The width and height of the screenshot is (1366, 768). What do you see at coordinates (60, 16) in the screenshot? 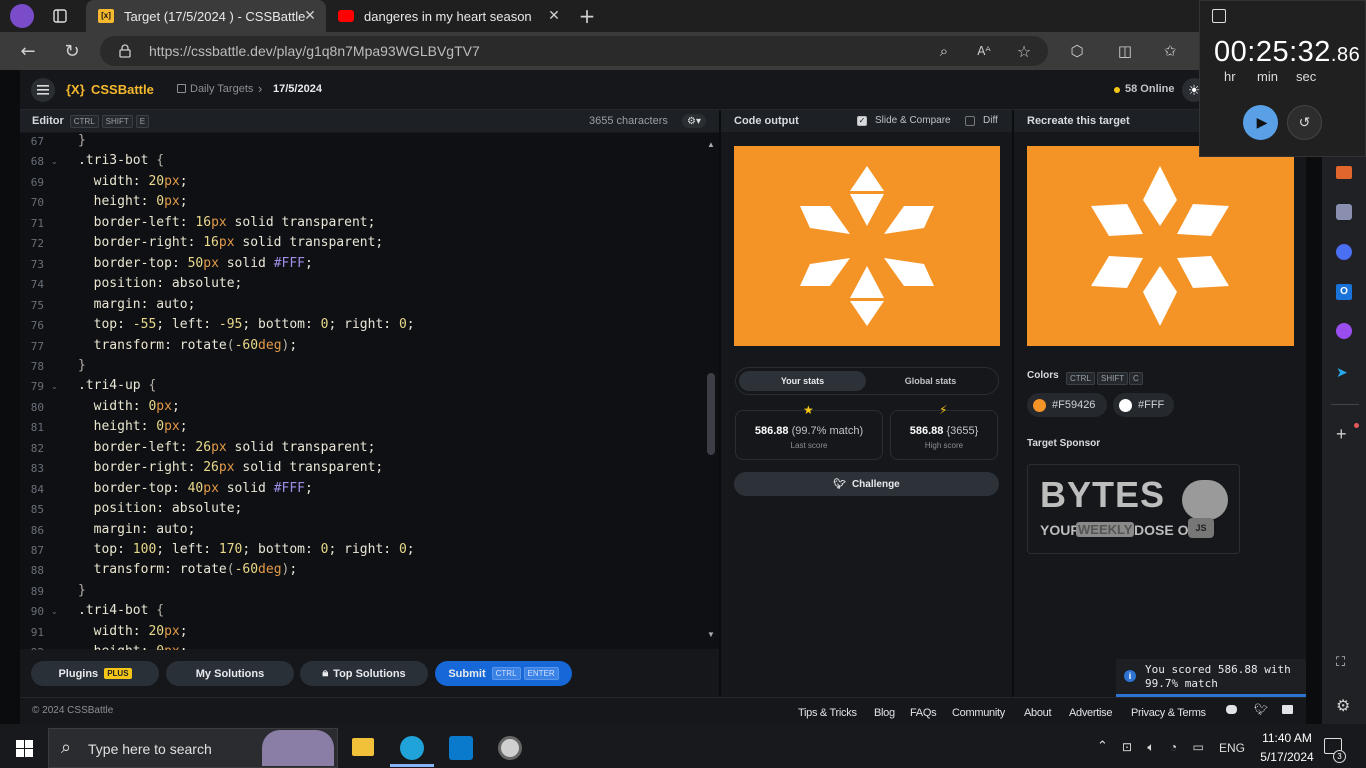
I see `tab-actions-icon` at bounding box center [60, 16].